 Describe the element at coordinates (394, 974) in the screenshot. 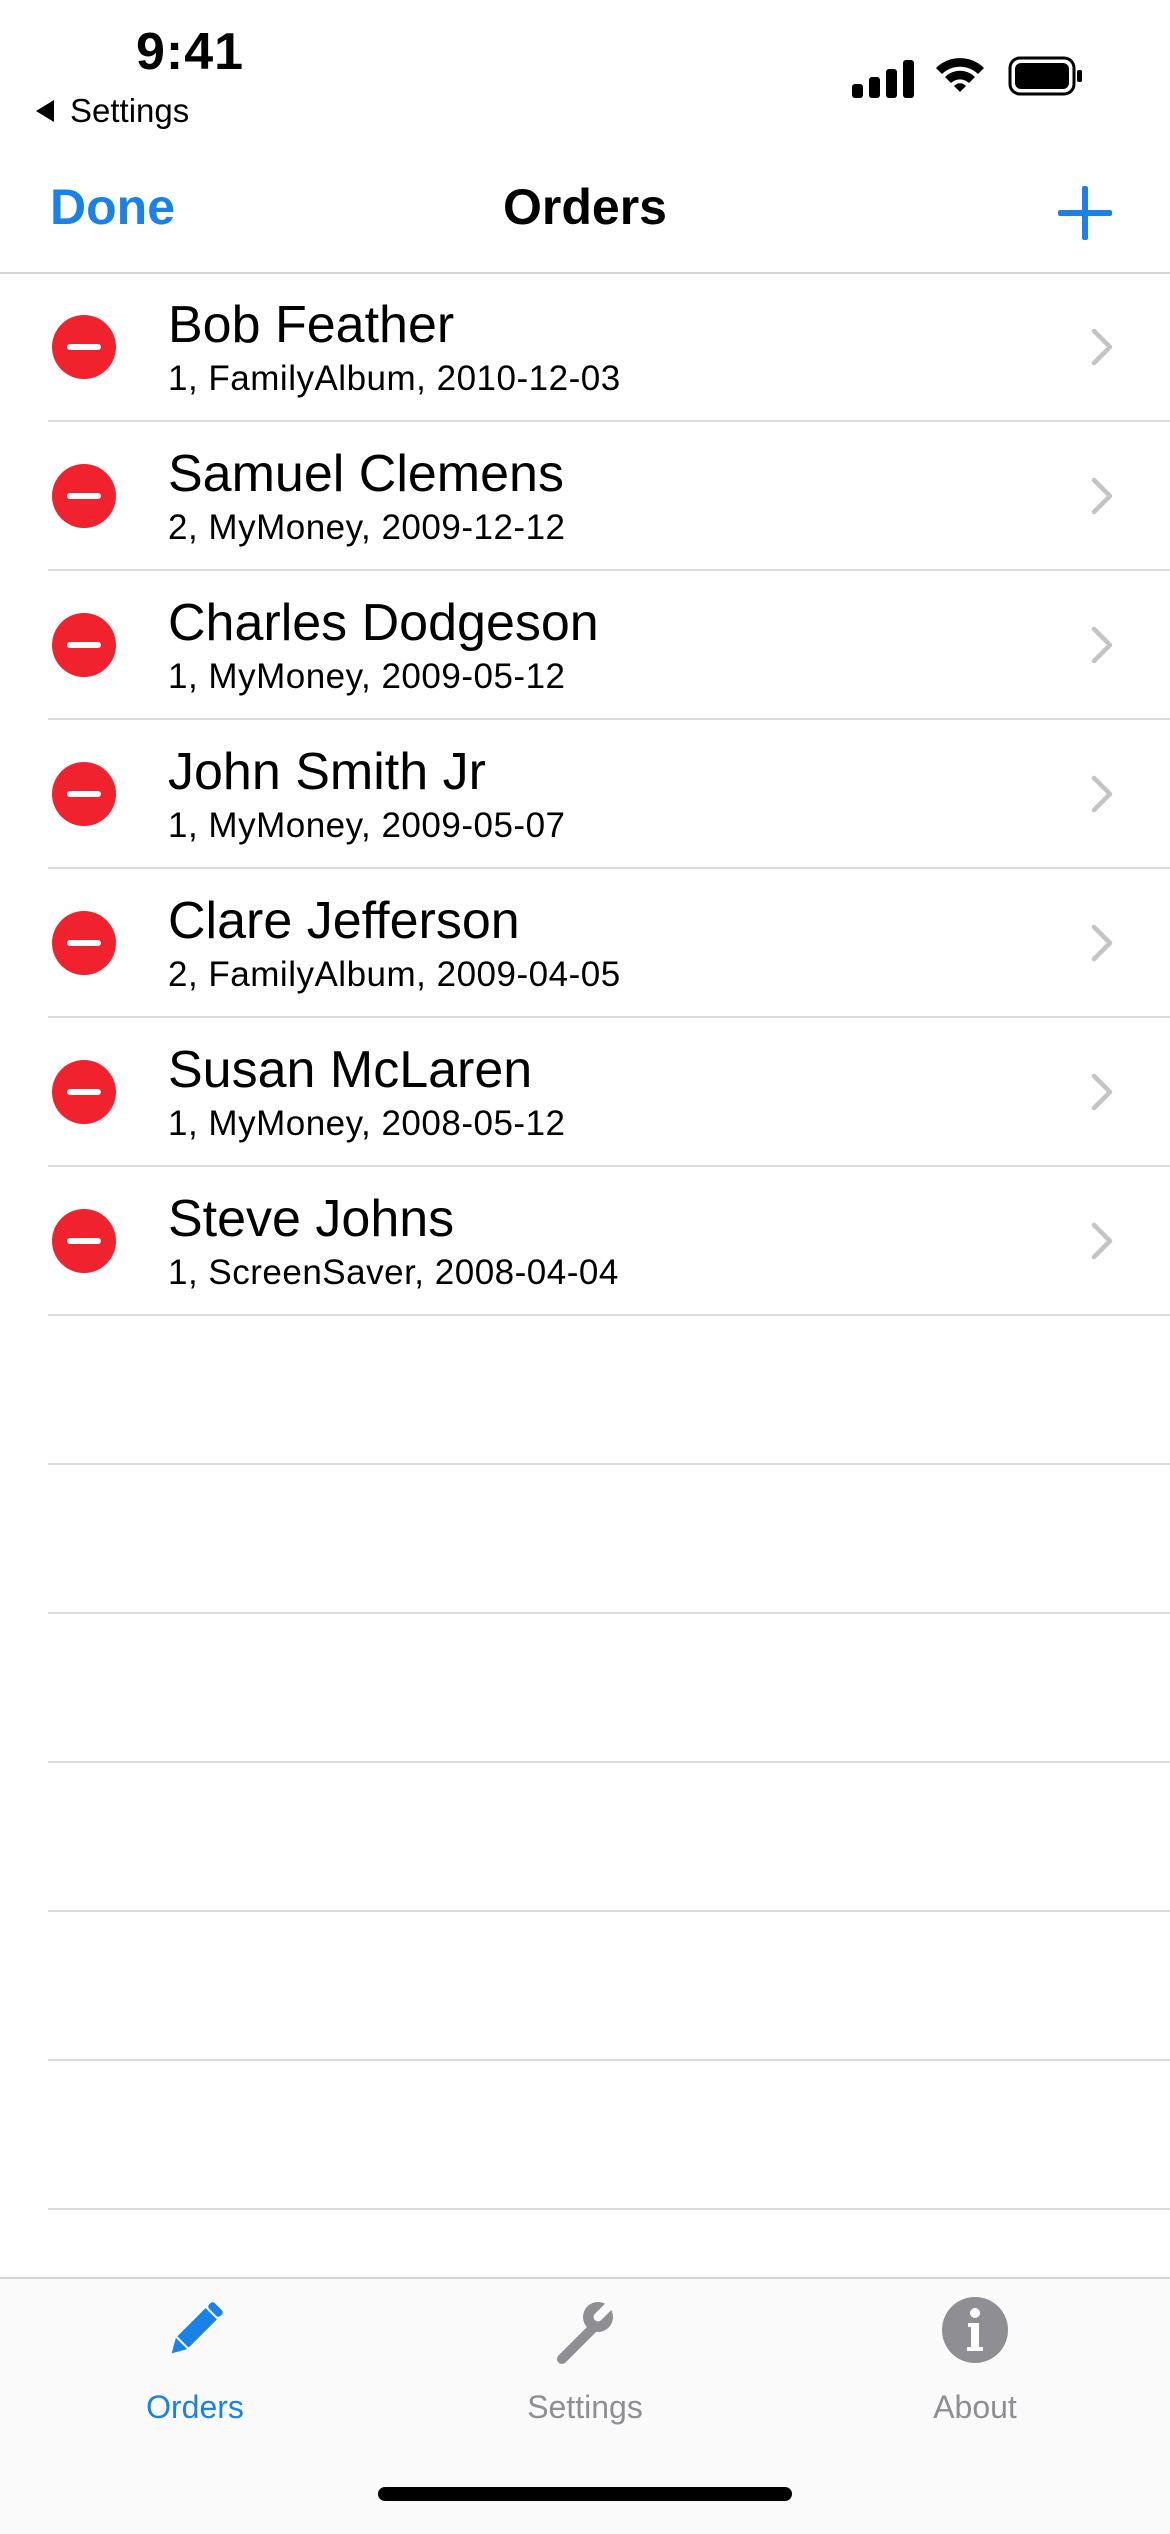

I see `order-detail: 2, FamilyAlbum, 2009-04-05` at that location.